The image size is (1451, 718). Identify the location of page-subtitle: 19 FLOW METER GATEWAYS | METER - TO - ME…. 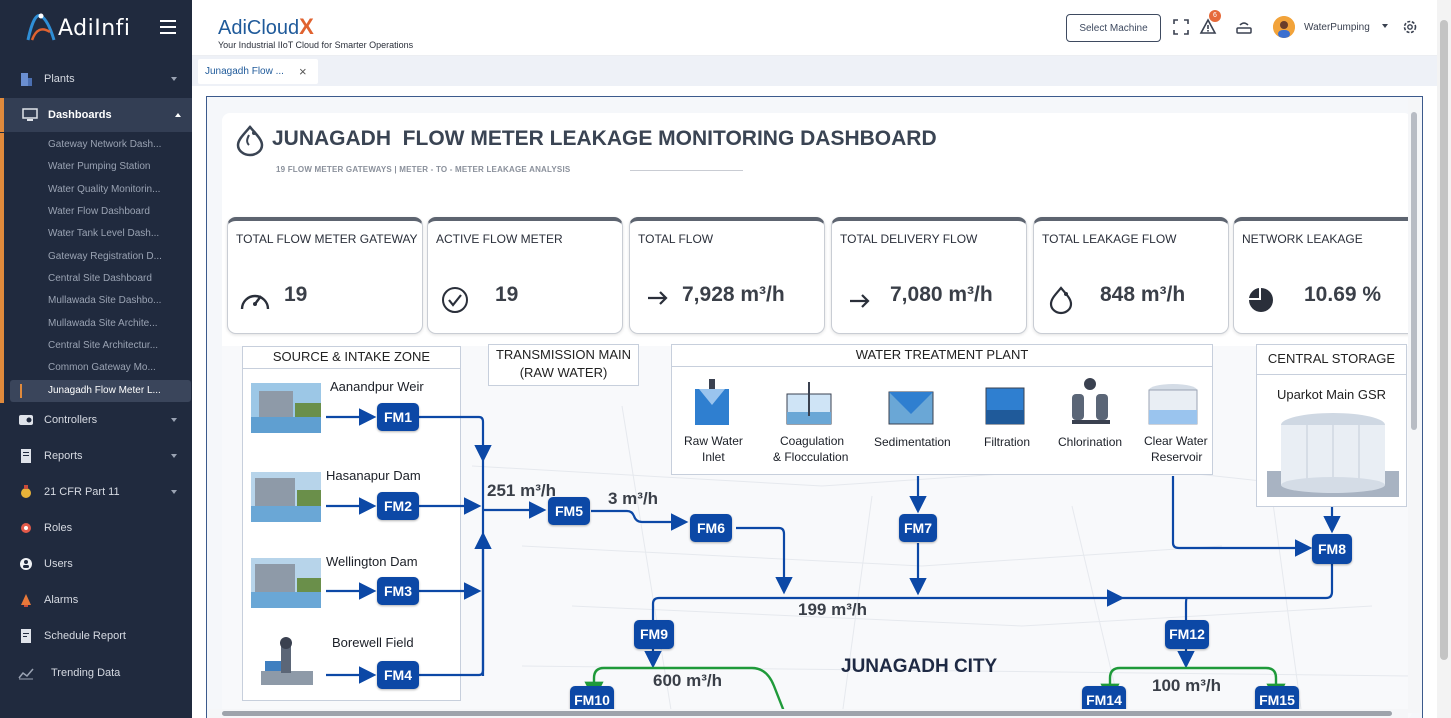
(423, 169).